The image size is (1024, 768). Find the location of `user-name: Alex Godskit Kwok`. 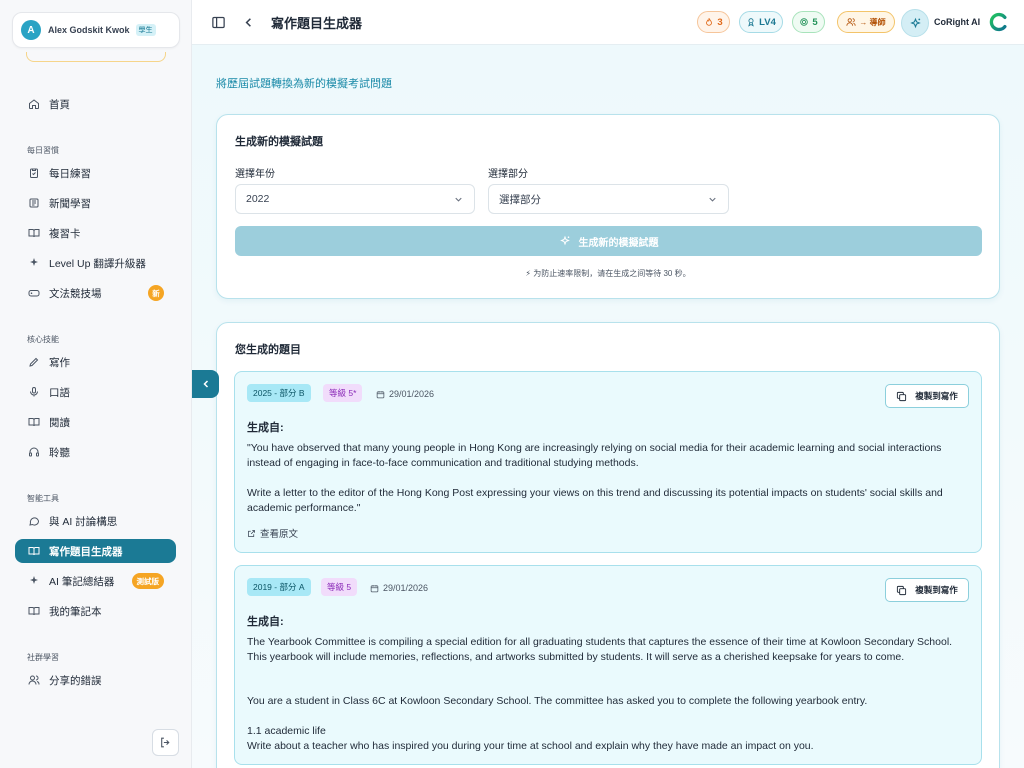

user-name: Alex Godskit Kwok is located at coordinates (89, 30).